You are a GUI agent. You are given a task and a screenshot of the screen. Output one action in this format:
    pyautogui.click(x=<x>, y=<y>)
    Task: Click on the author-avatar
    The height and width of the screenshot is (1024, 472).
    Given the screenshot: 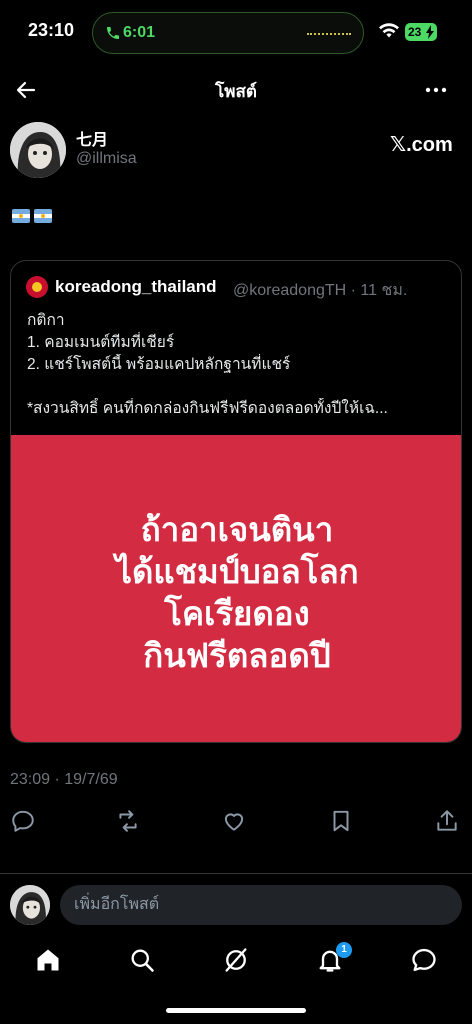 What is the action you would take?
    pyautogui.click(x=38, y=150)
    